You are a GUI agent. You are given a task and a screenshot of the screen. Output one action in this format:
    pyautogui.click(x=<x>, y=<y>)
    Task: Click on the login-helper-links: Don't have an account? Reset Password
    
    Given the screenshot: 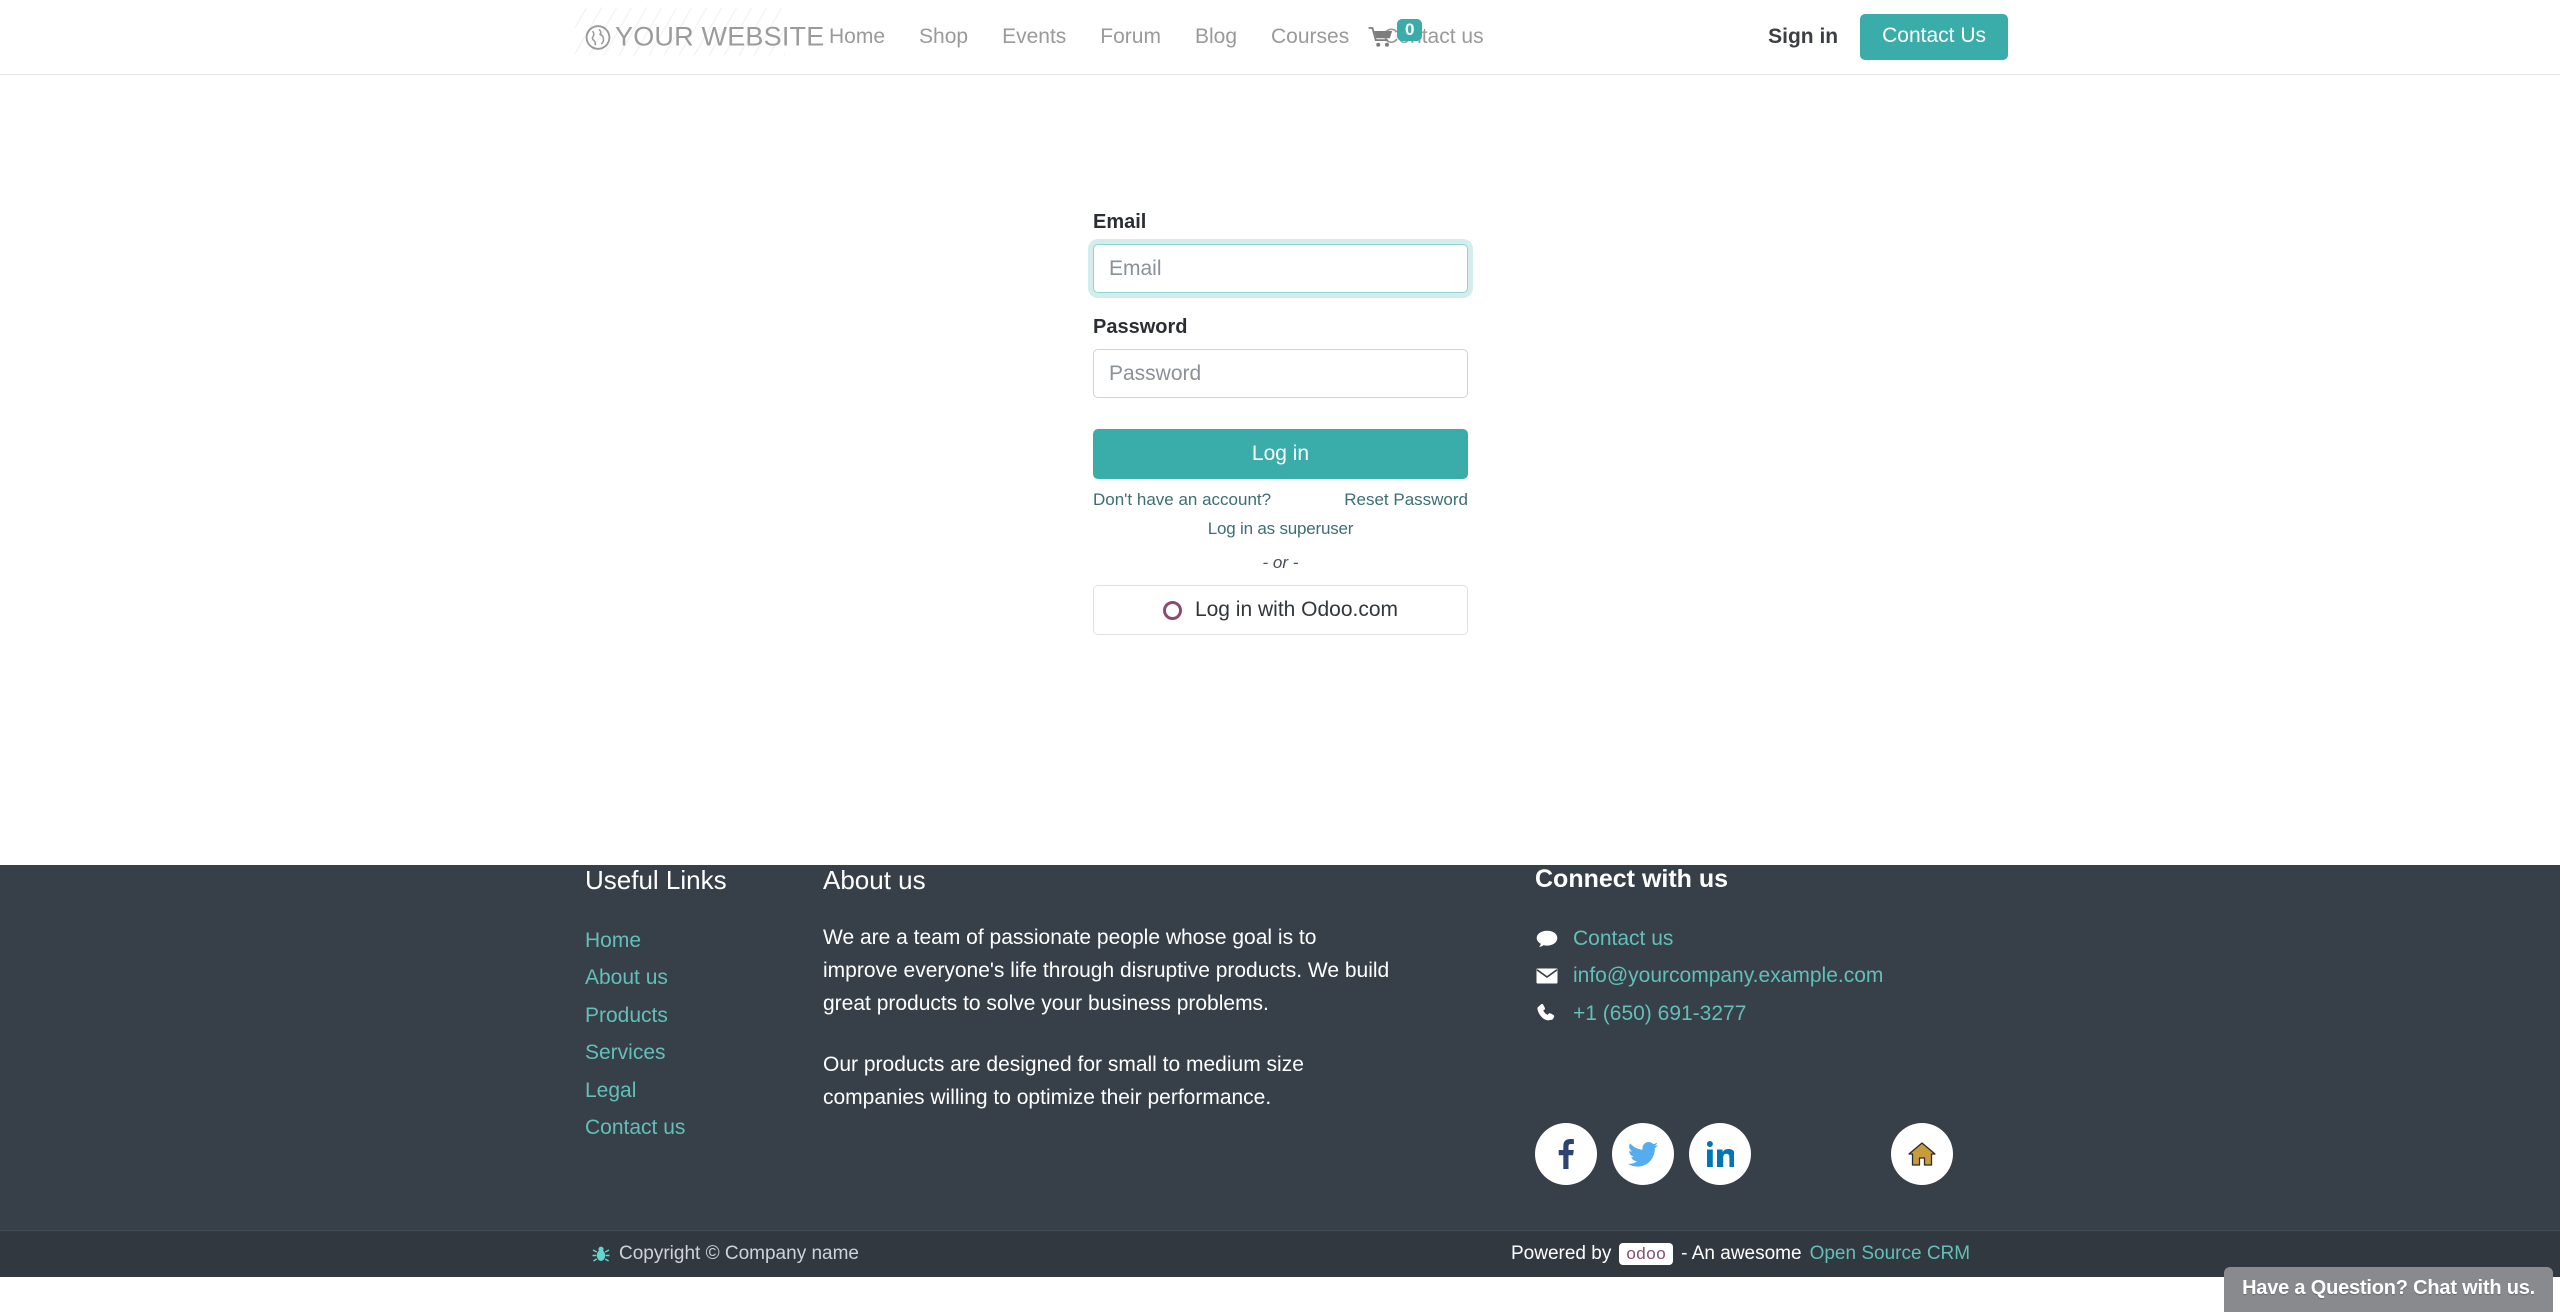 What is the action you would take?
    pyautogui.click(x=1280, y=500)
    